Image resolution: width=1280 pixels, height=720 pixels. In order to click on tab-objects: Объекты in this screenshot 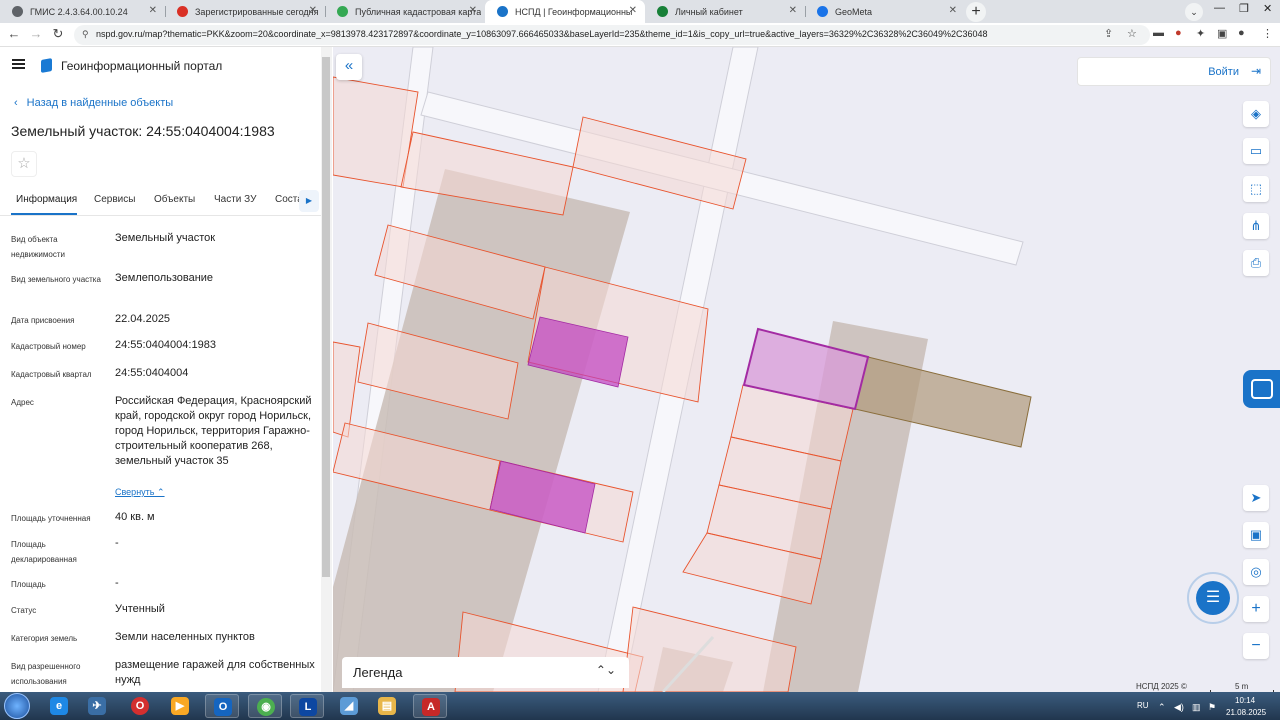, I will do `click(174, 199)`.